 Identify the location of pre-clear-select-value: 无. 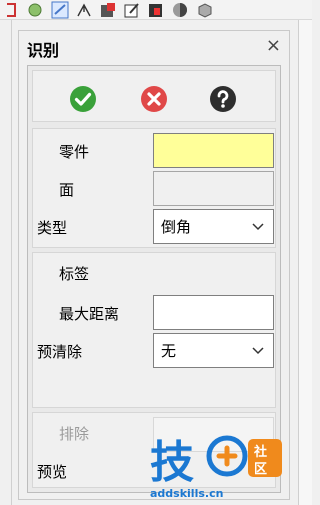
(169, 351).